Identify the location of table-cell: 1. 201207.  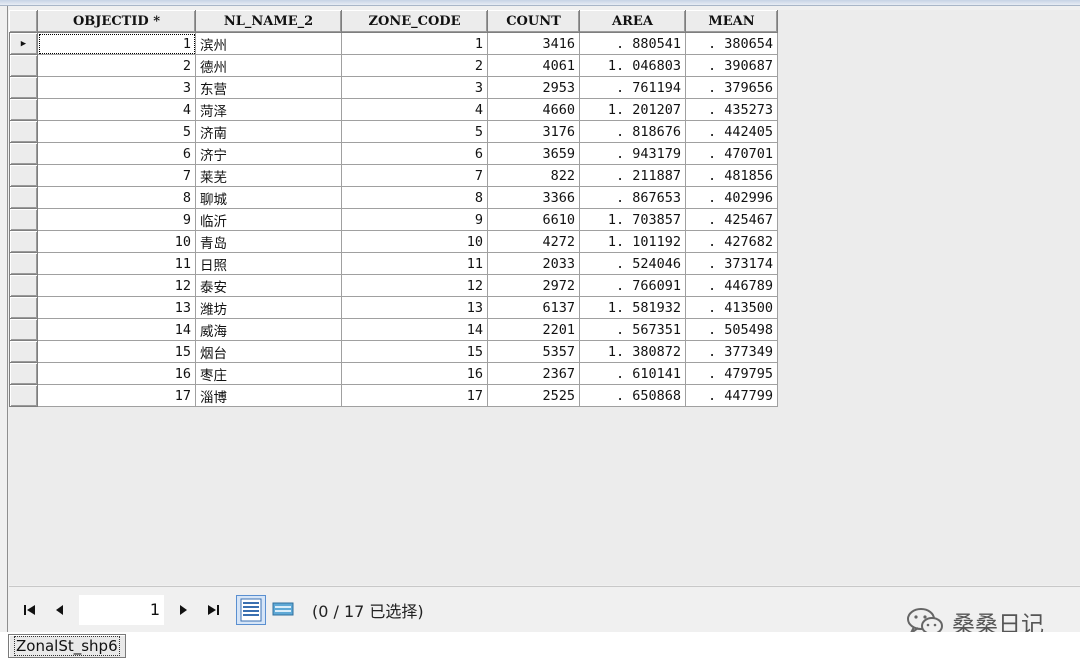
(632, 109).